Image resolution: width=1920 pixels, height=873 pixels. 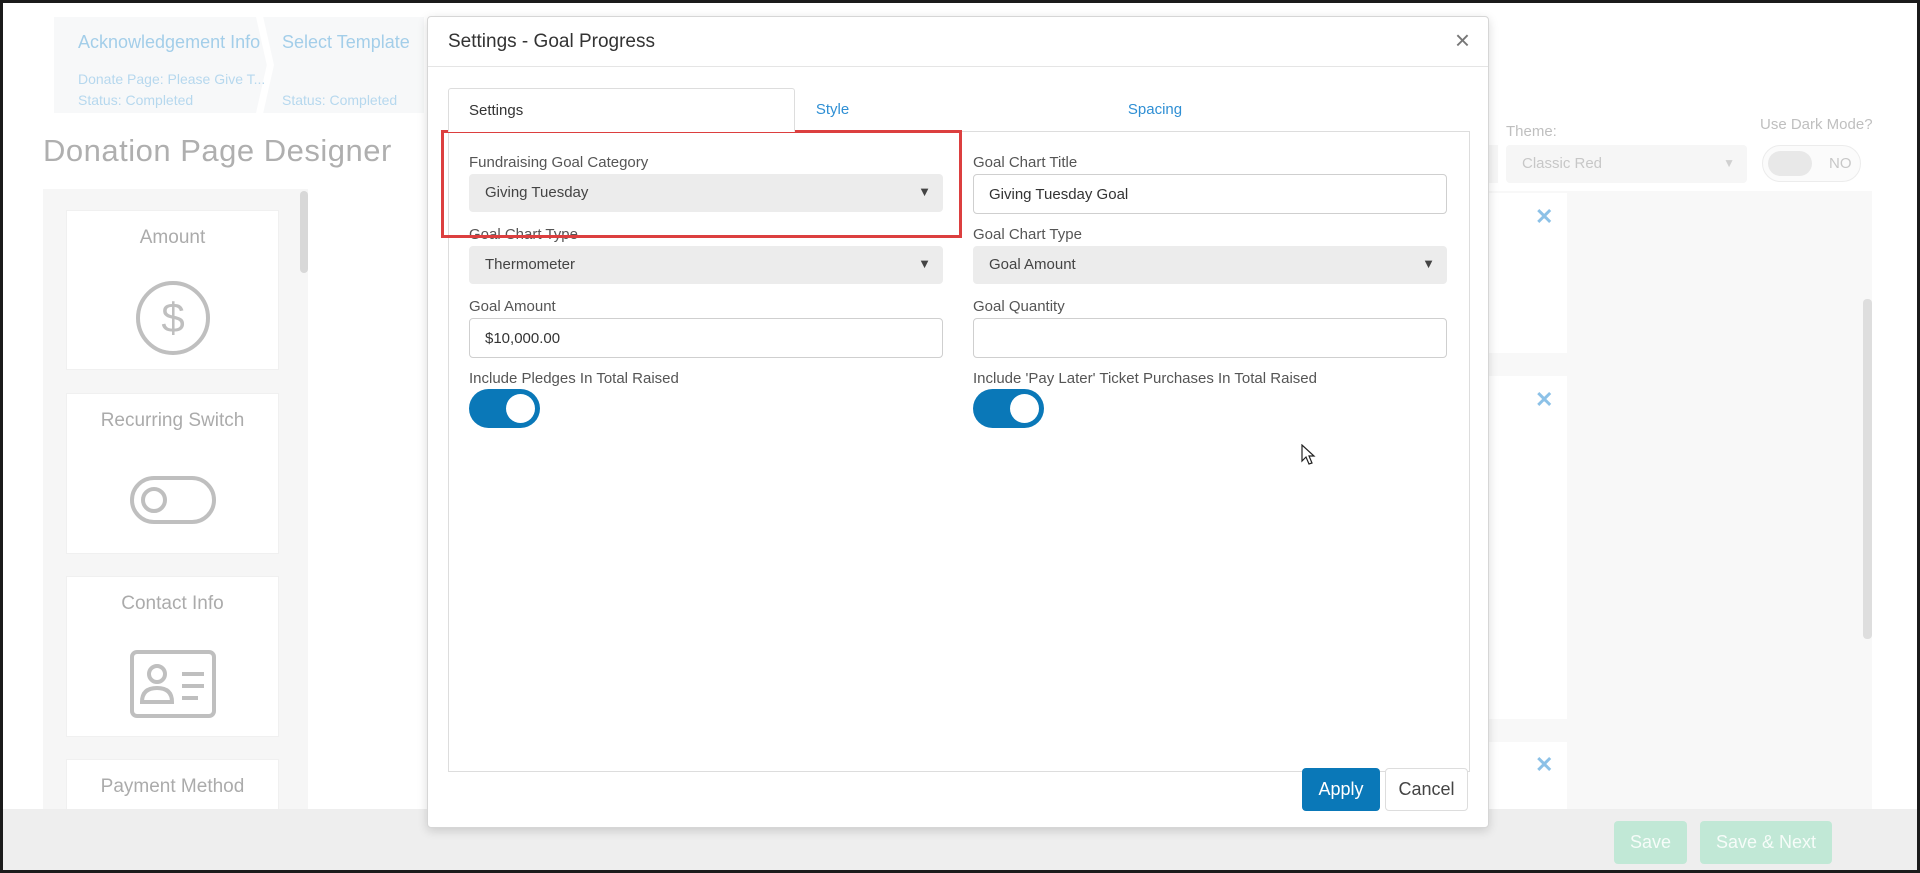 I want to click on goal-chart-title-input, so click(x=1210, y=194).